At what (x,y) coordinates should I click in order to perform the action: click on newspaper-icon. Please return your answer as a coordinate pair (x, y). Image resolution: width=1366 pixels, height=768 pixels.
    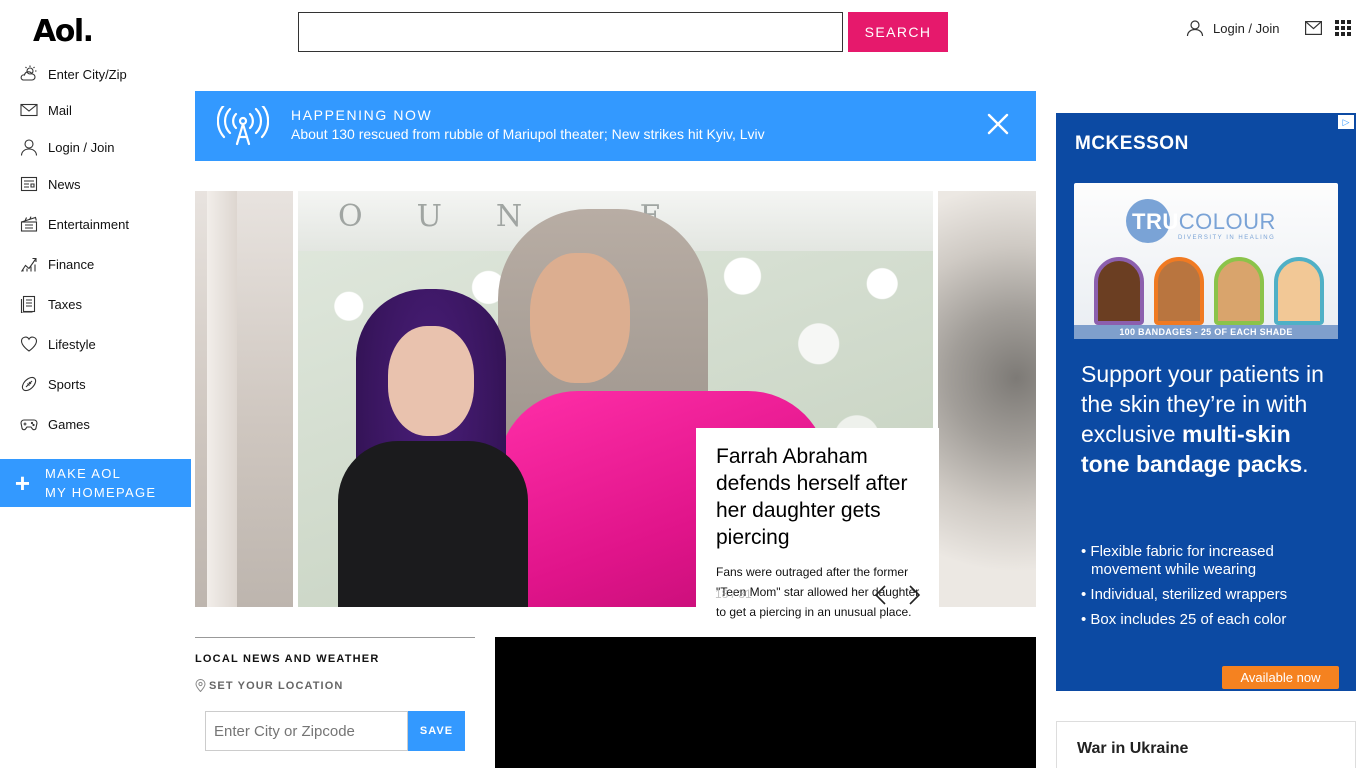
    Looking at the image, I should click on (29, 184).